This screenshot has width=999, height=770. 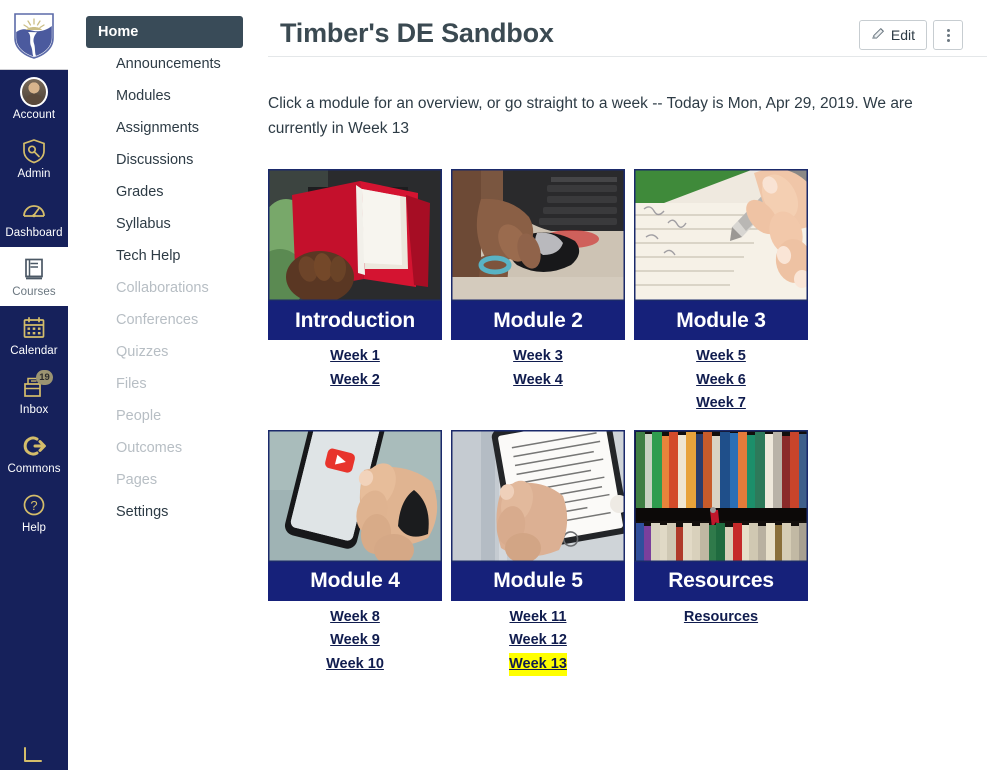 What do you see at coordinates (34, 351) in the screenshot?
I see `gnav-label-calendar: Calendar` at bounding box center [34, 351].